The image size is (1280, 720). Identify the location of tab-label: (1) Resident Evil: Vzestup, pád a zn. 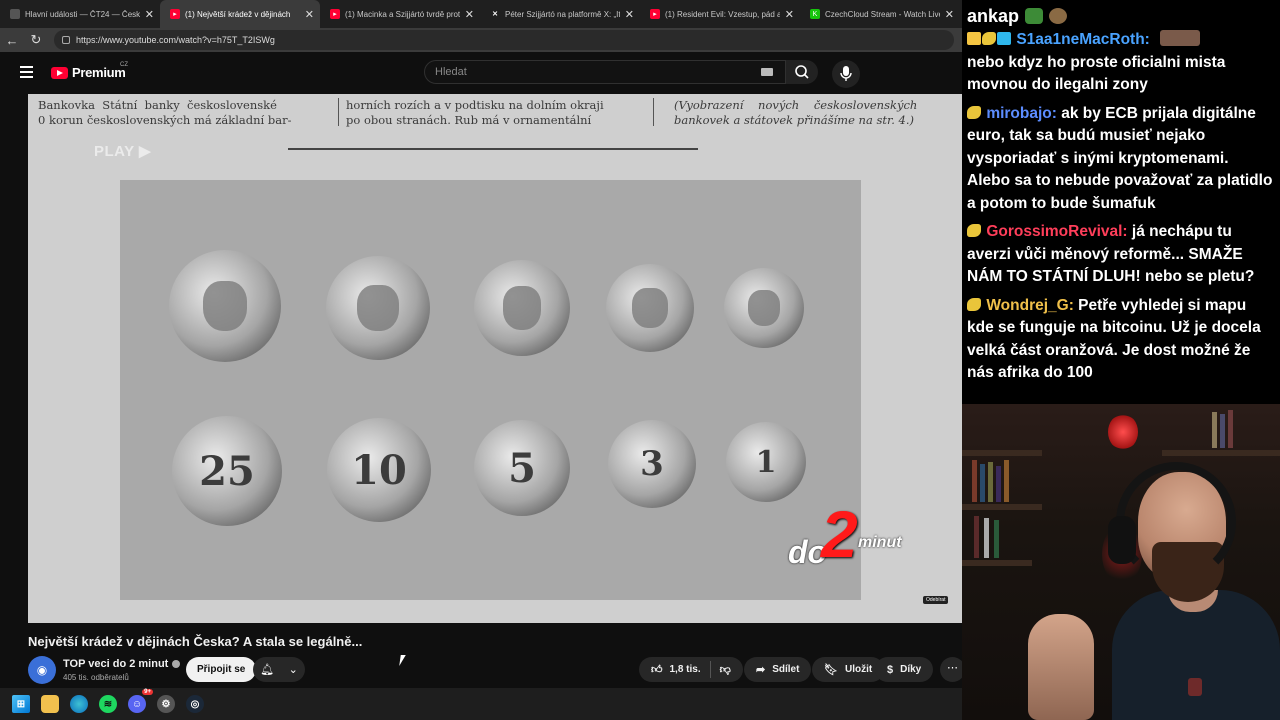
(722, 14).